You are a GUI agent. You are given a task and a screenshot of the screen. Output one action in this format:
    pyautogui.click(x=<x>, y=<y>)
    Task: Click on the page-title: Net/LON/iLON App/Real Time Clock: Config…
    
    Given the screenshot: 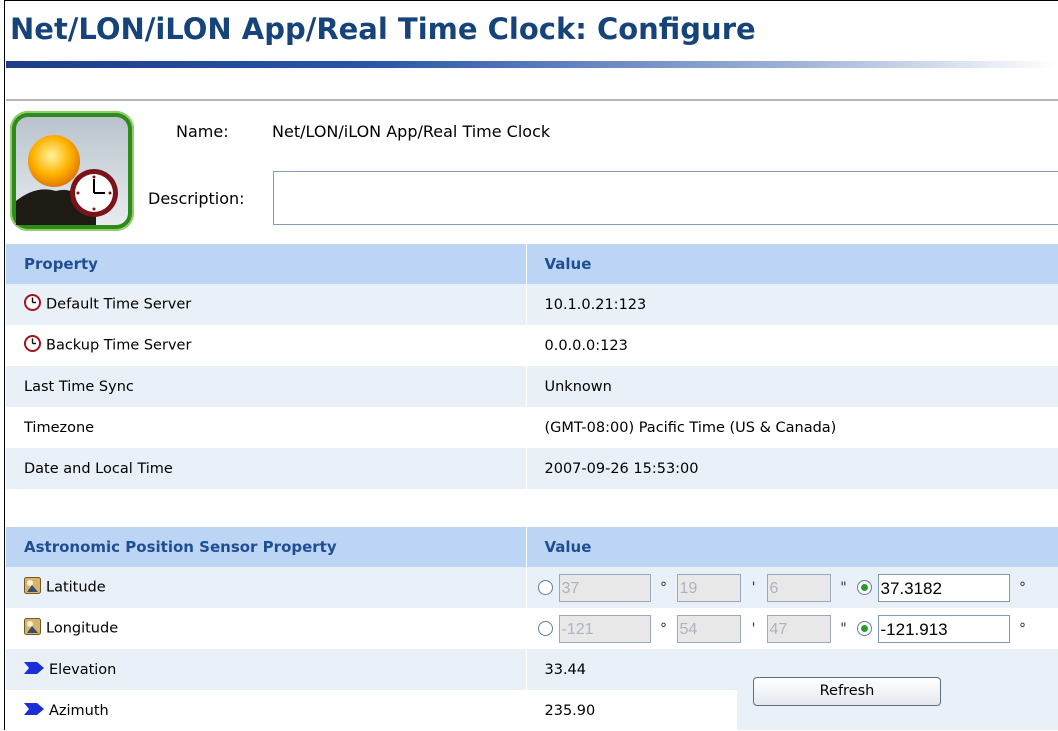 What is the action you would take?
    pyautogui.click(x=383, y=29)
    